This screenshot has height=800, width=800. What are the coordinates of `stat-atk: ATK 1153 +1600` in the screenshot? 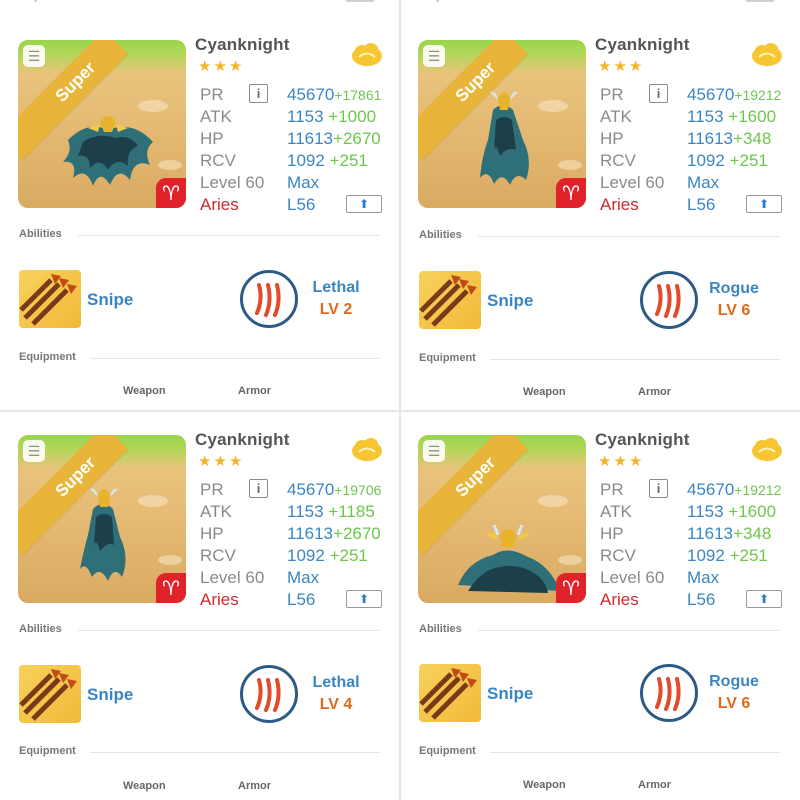 It's located at (695, 117).